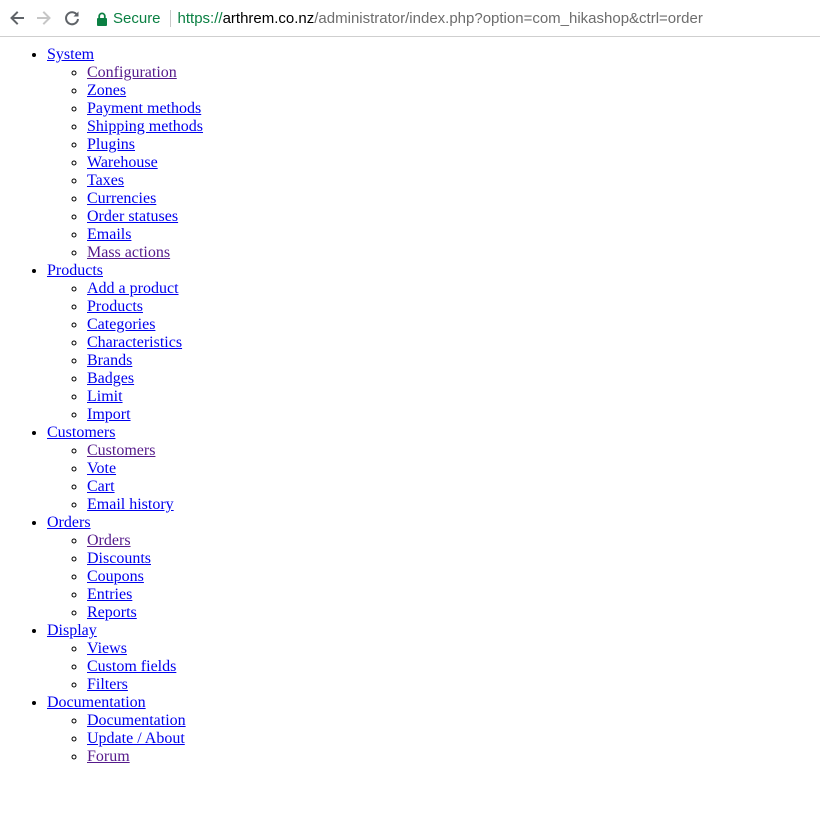 The height and width of the screenshot is (816, 820). What do you see at coordinates (102, 19) in the screenshot?
I see `lock-icon` at bounding box center [102, 19].